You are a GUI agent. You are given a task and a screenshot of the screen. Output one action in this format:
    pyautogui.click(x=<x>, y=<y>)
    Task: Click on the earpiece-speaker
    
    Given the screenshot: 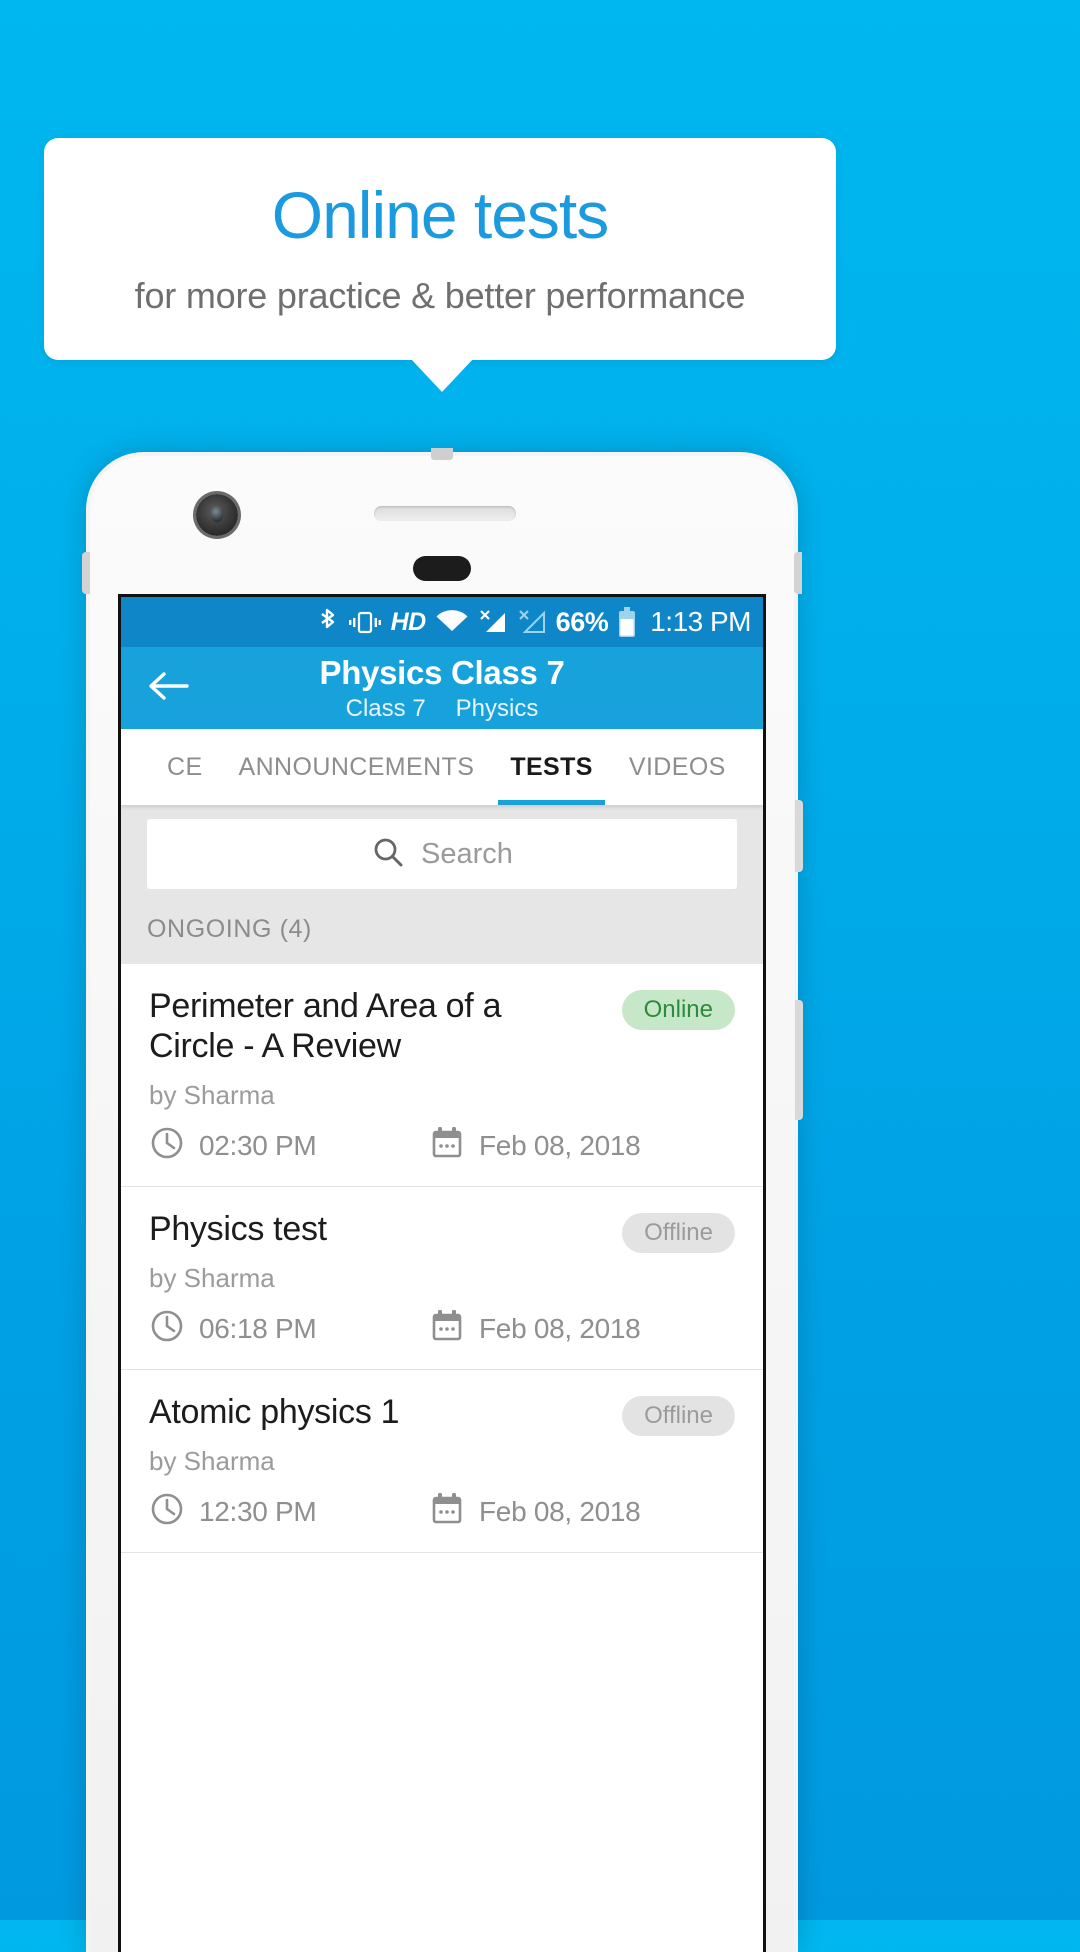 What is the action you would take?
    pyautogui.click(x=445, y=513)
    